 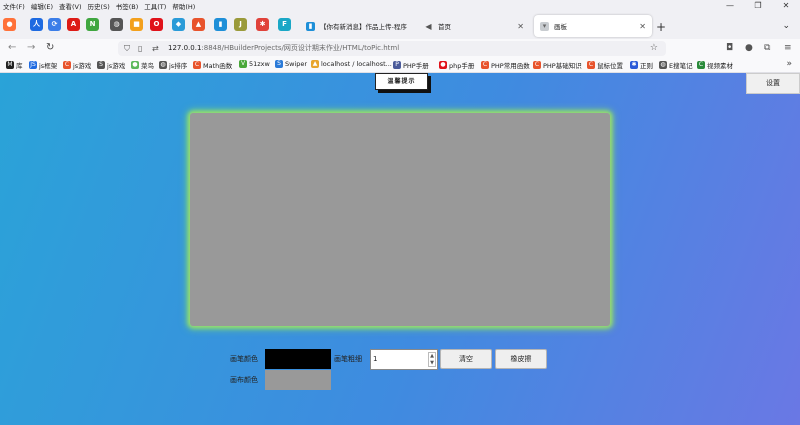 I want to click on bookmark-label: PHP基础知识, so click(x=562, y=66).